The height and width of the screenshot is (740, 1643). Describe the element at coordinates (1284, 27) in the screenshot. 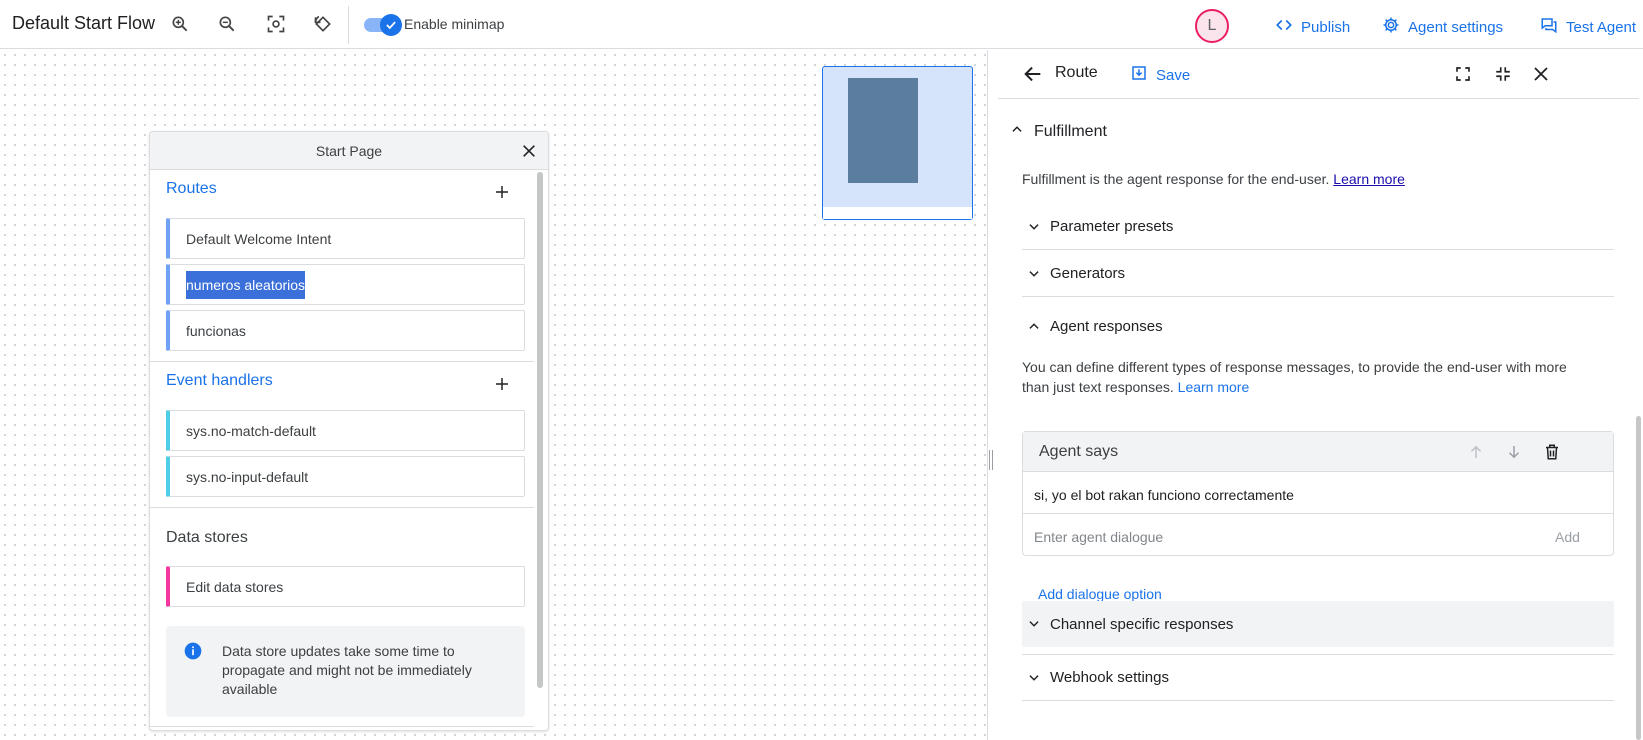

I see `code-icon` at that location.